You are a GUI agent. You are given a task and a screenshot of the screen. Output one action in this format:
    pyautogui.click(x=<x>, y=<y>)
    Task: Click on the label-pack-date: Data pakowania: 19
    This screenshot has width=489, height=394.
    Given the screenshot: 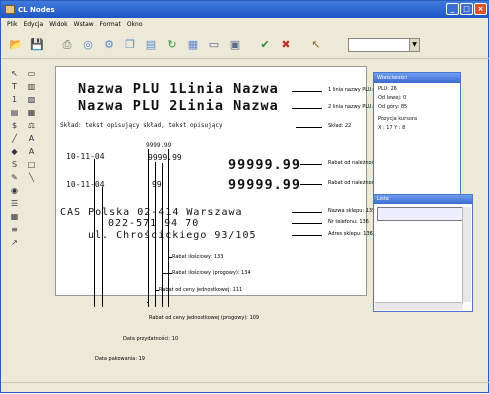 What is the action you would take?
    pyautogui.click(x=120, y=359)
    